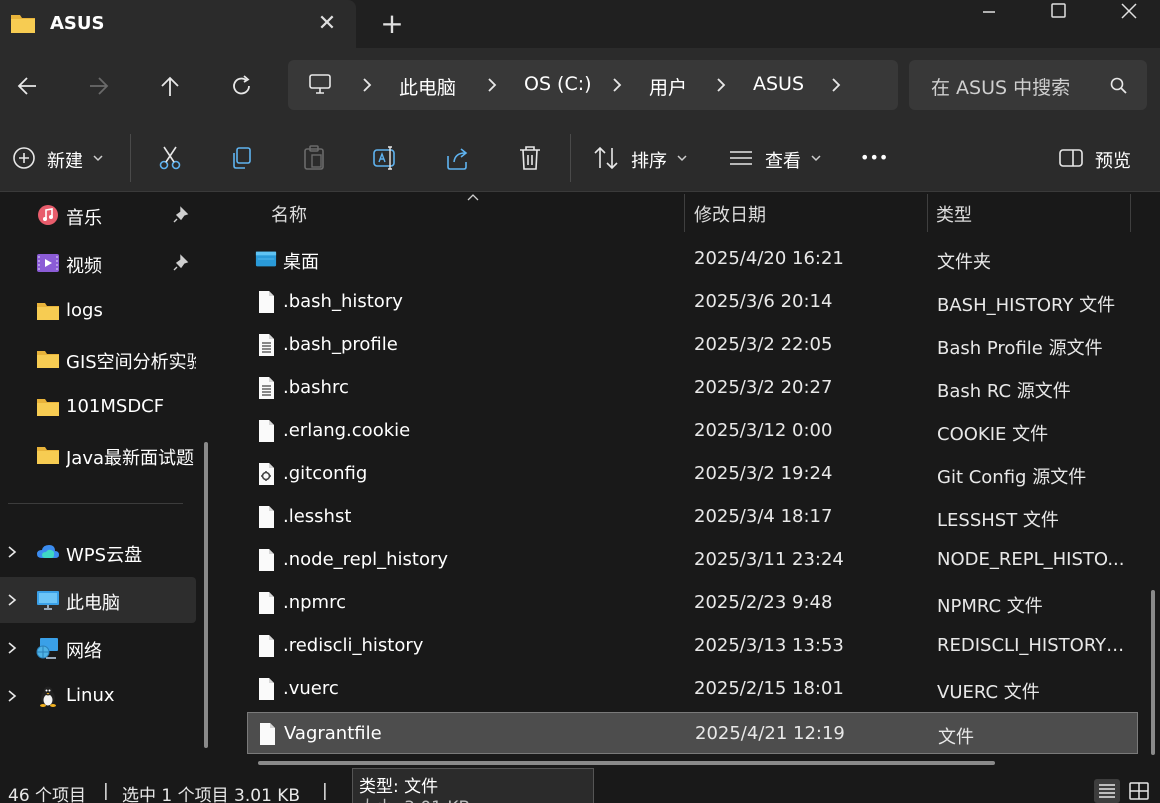 Image resolution: width=1160 pixels, height=803 pixels. Describe the element at coordinates (649, 160) in the screenshot. I see `sort-button: 排序` at that location.